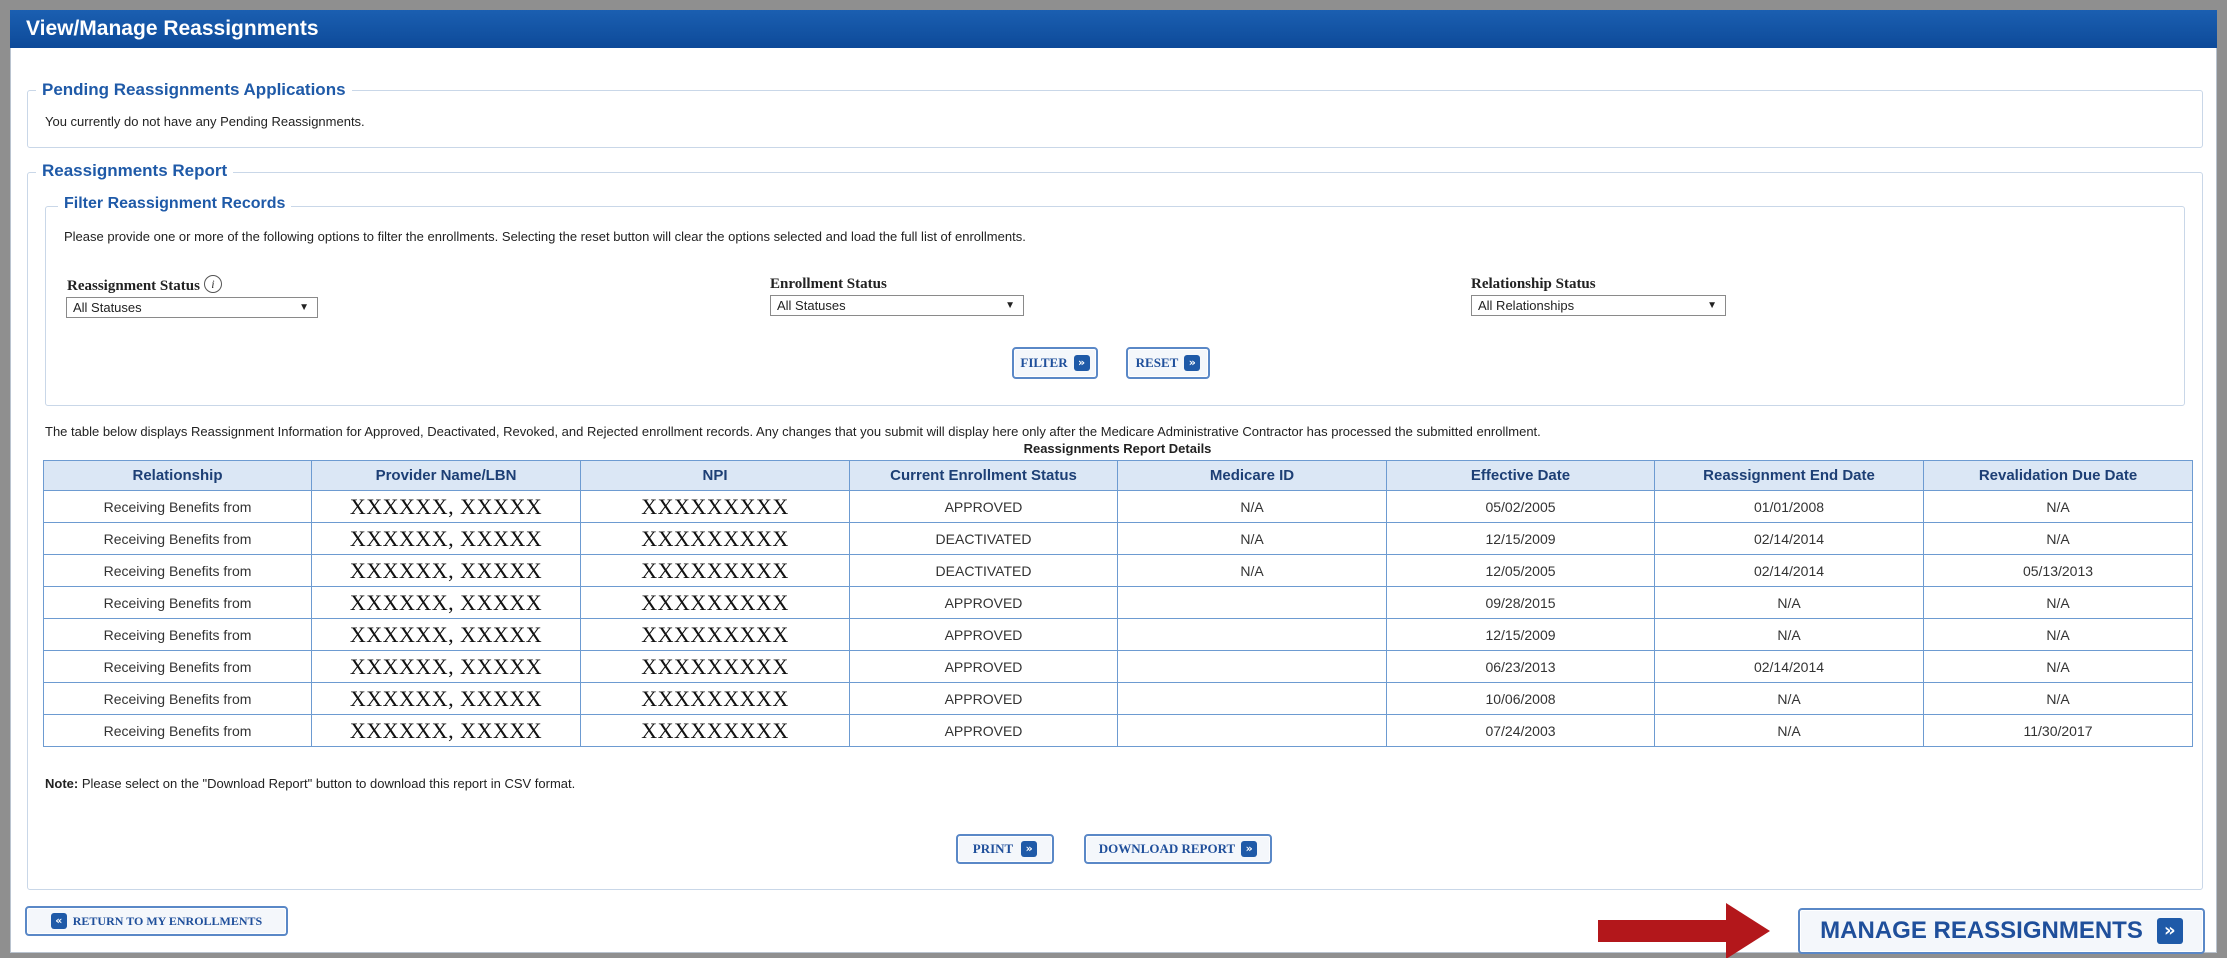 The image size is (2227, 958). I want to click on column-header: Provider Name/LBN, so click(446, 475).